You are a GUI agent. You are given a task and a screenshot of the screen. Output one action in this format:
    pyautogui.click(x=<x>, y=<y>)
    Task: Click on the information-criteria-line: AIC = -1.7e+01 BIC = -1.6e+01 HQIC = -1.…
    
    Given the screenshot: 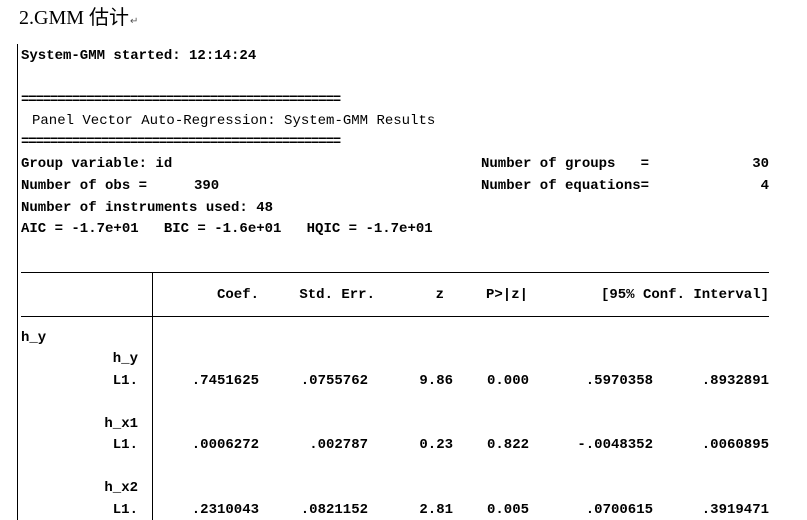 What is the action you would take?
    pyautogui.click(x=227, y=229)
    